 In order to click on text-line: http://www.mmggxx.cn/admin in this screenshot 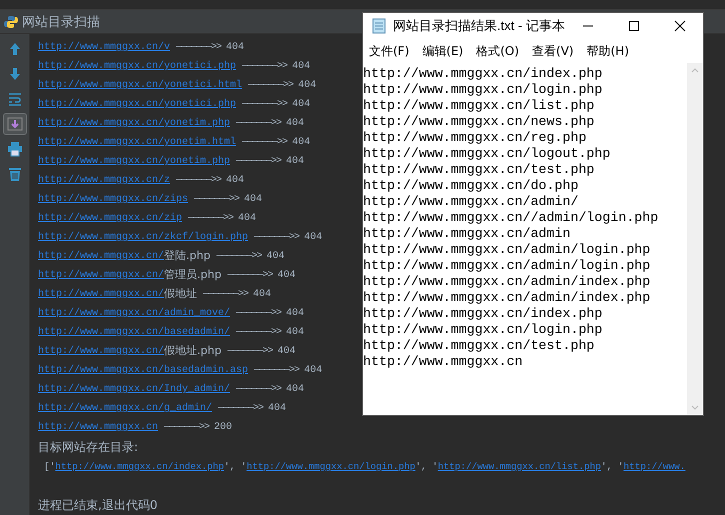, I will do `click(467, 234)`.